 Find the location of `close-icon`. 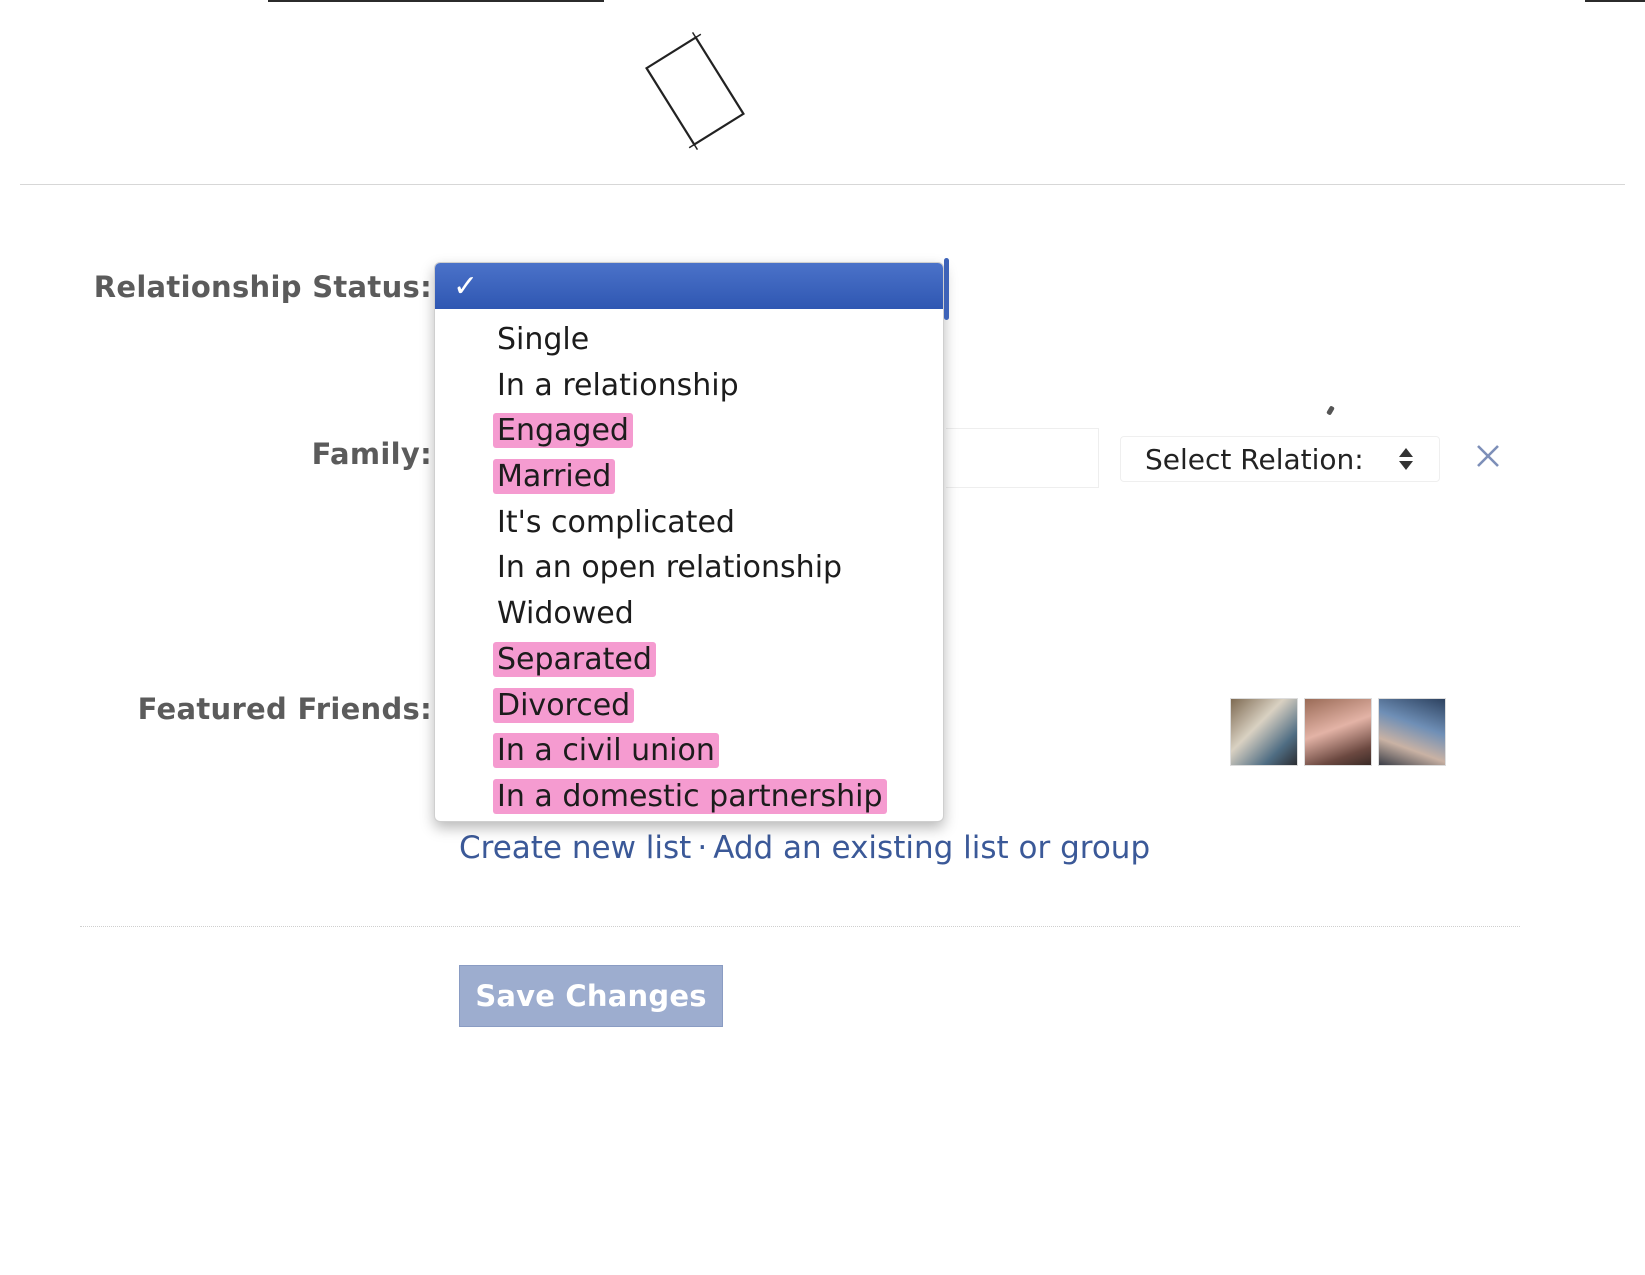

close-icon is located at coordinates (1488, 456).